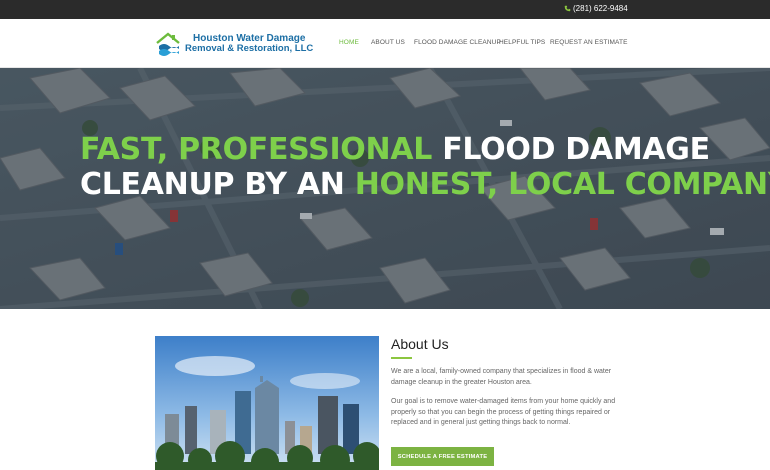  What do you see at coordinates (600, 8) in the screenshot?
I see `phone-number: (281) 622-9484` at bounding box center [600, 8].